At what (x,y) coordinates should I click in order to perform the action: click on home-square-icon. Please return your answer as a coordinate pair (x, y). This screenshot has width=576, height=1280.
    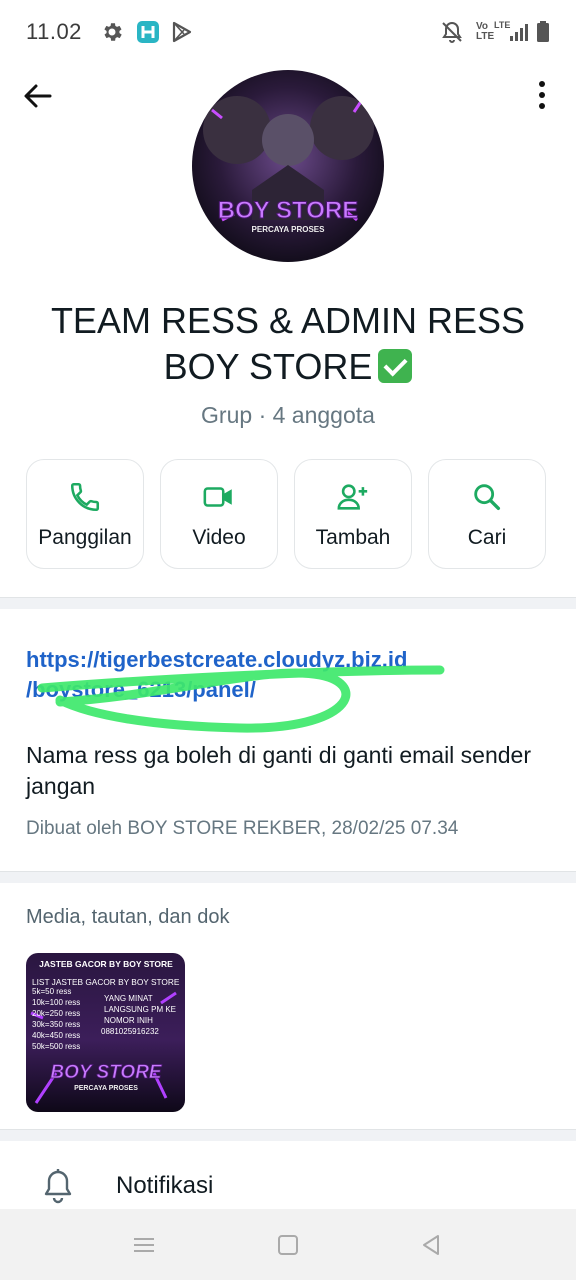
    Looking at the image, I should click on (288, 1245).